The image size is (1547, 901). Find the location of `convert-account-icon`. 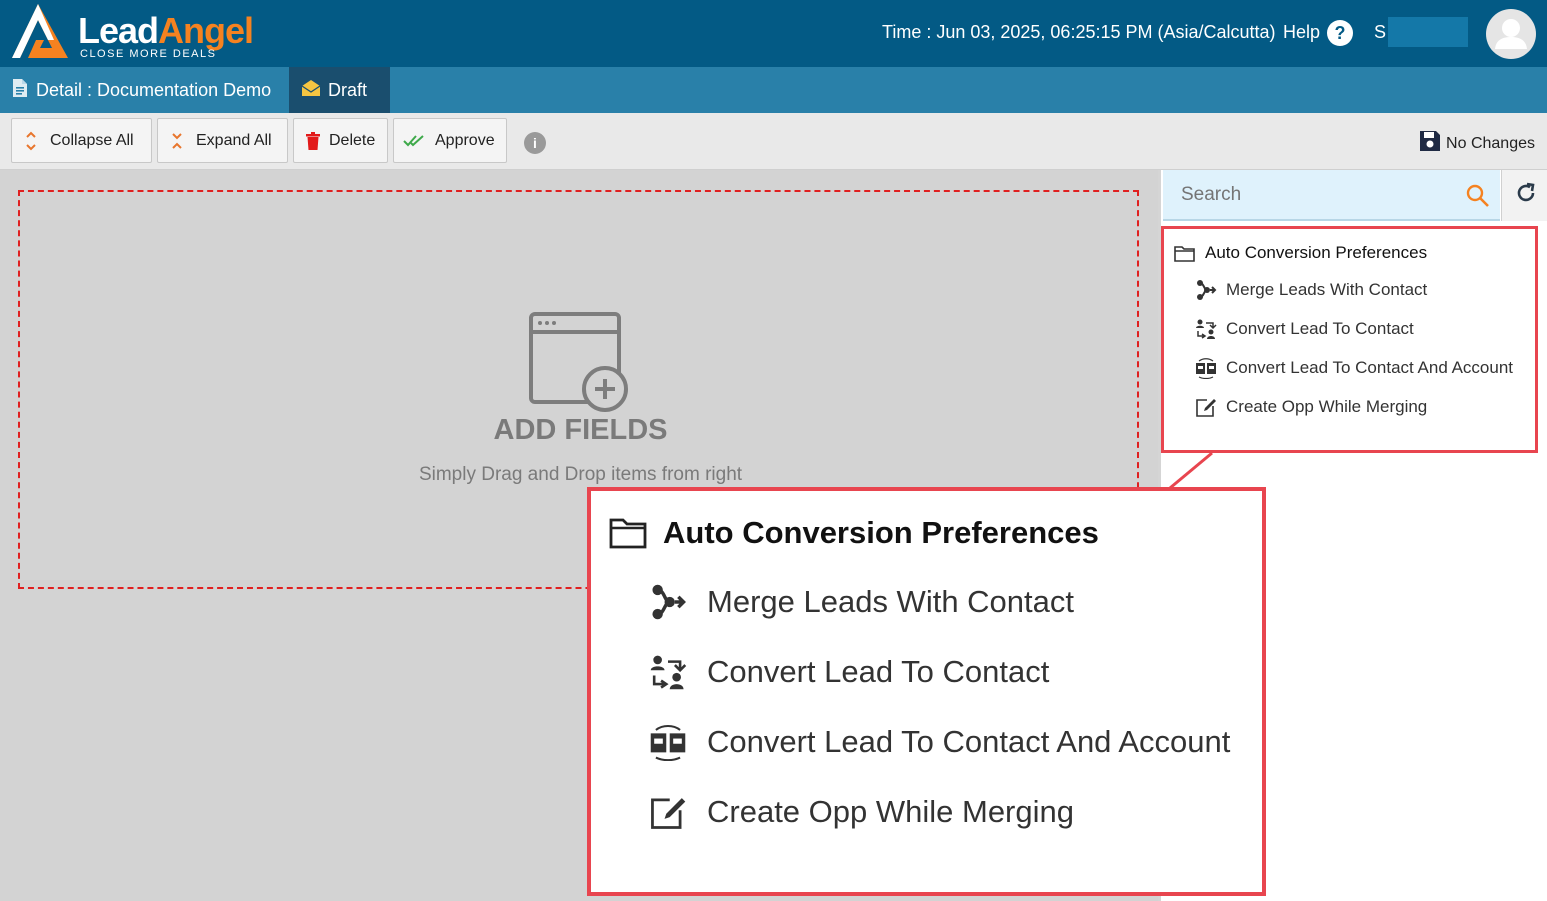

convert-account-icon is located at coordinates (668, 742).